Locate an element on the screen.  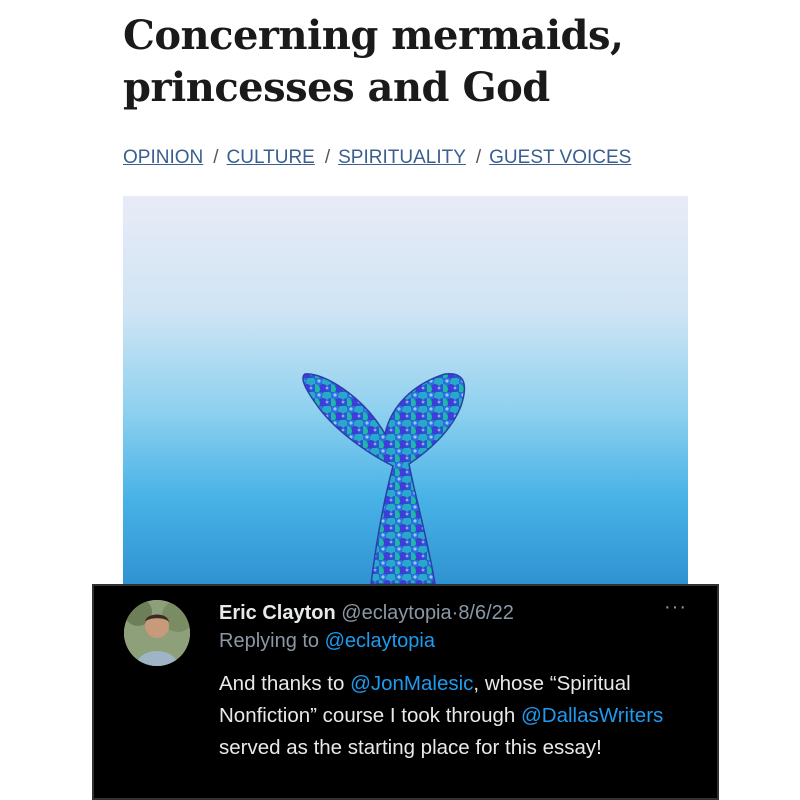
article-title: Concerning mermaids, princesses and God is located at coordinates (423, 62).